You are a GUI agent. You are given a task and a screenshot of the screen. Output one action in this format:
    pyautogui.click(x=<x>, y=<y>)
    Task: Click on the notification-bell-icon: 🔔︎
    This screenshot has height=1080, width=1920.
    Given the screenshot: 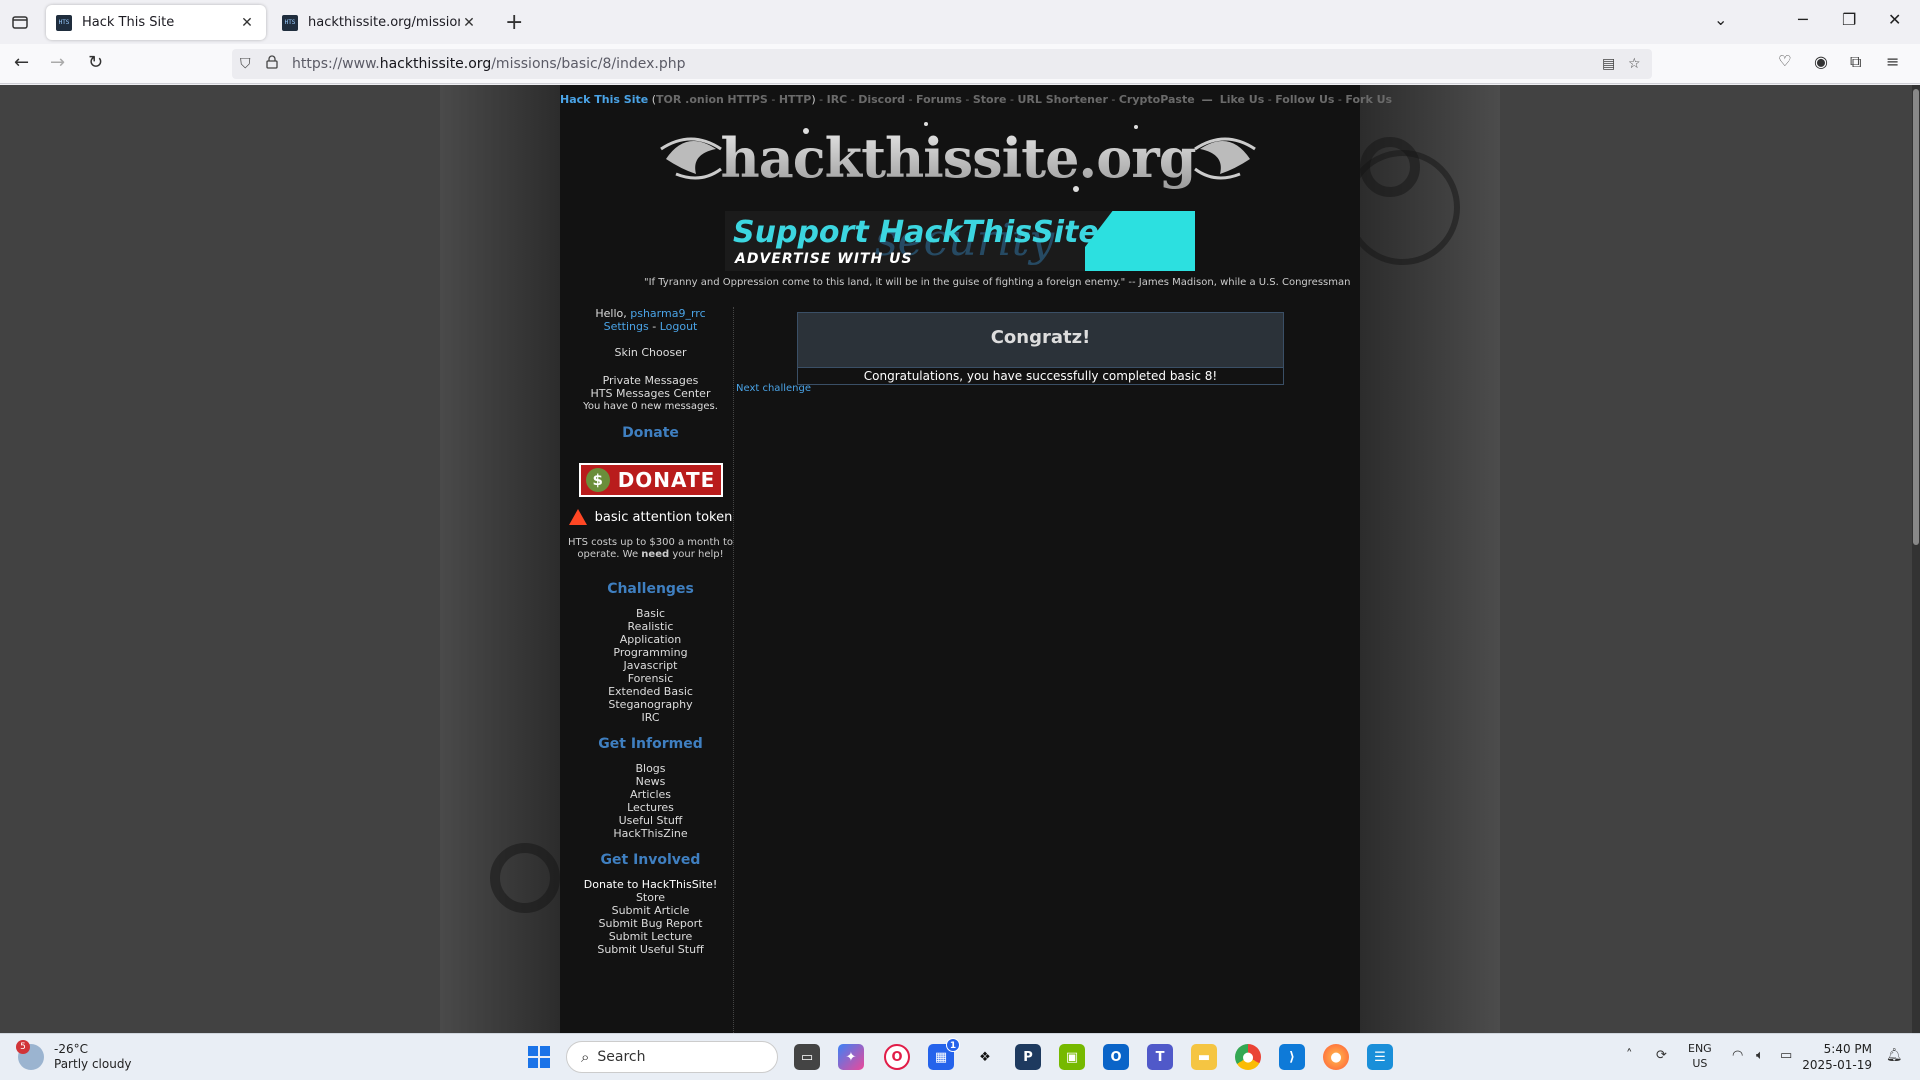 What is the action you would take?
    pyautogui.click(x=1894, y=1055)
    